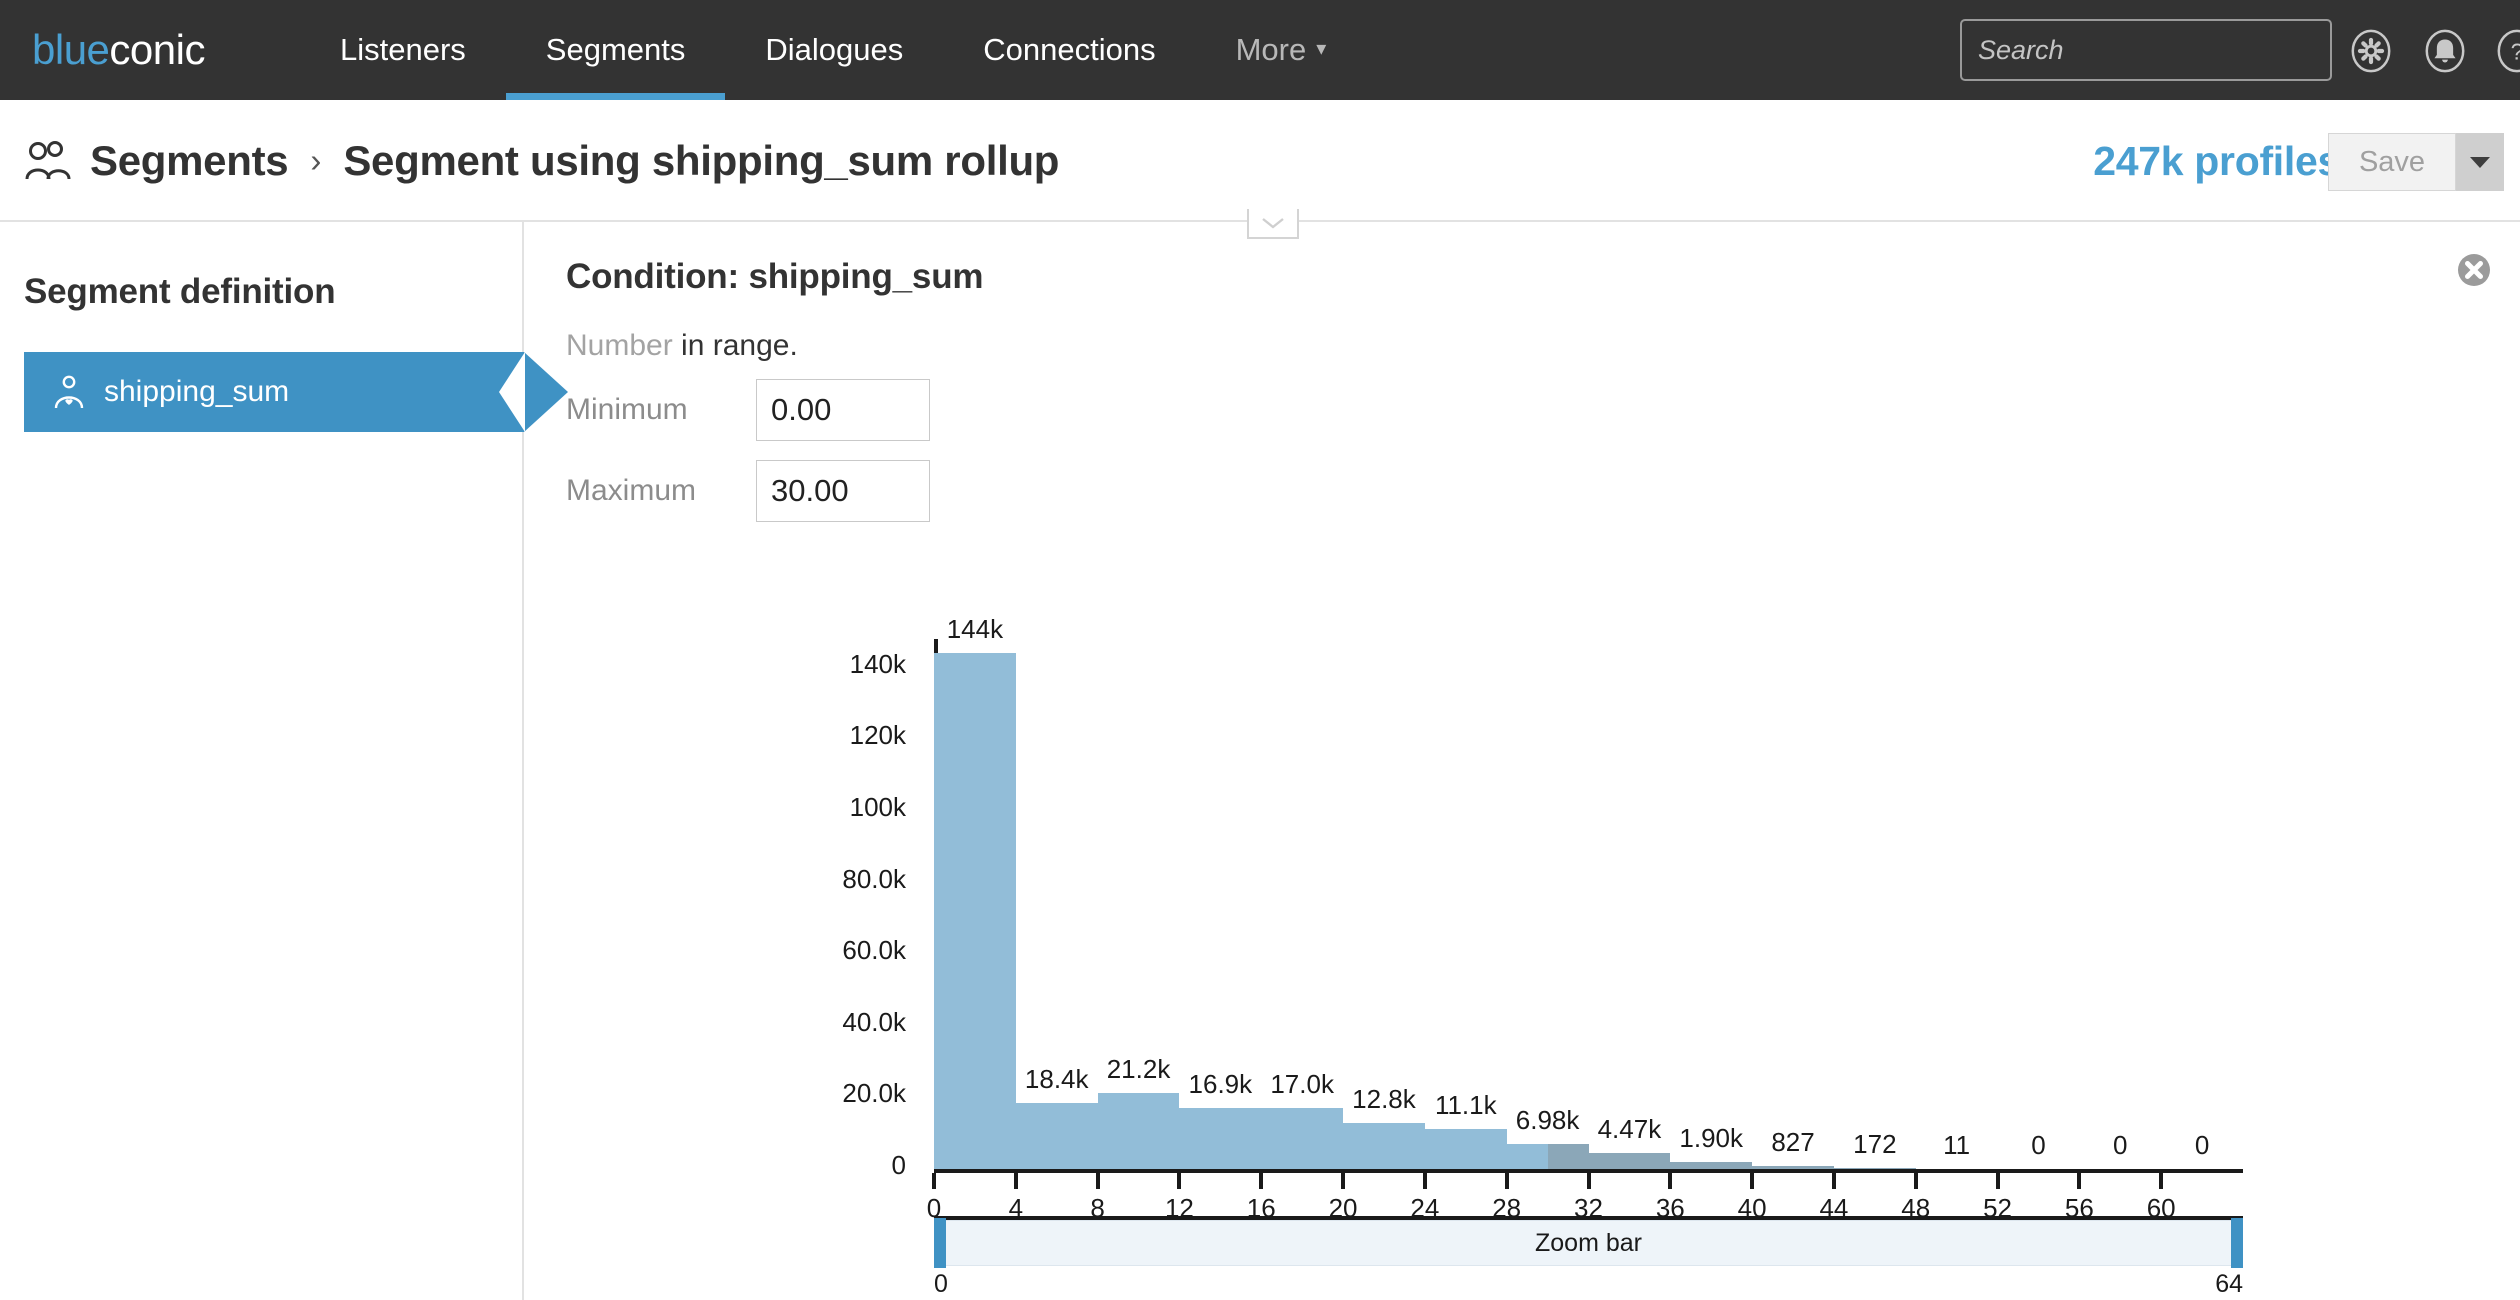 The width and height of the screenshot is (2520, 1300). What do you see at coordinates (2480, 162) in the screenshot?
I see `save-dropdown-button` at bounding box center [2480, 162].